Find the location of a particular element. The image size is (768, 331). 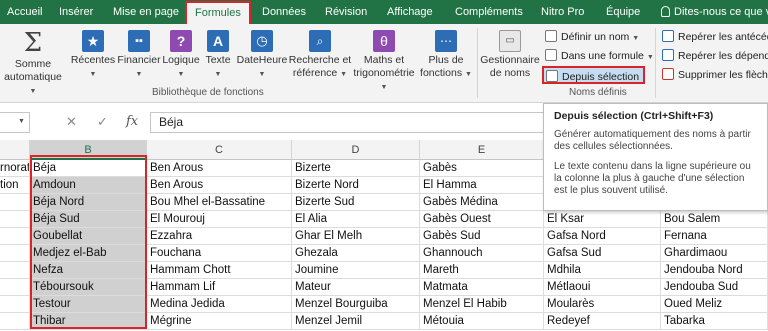

grid-cell: Ezzahra is located at coordinates (219, 236).